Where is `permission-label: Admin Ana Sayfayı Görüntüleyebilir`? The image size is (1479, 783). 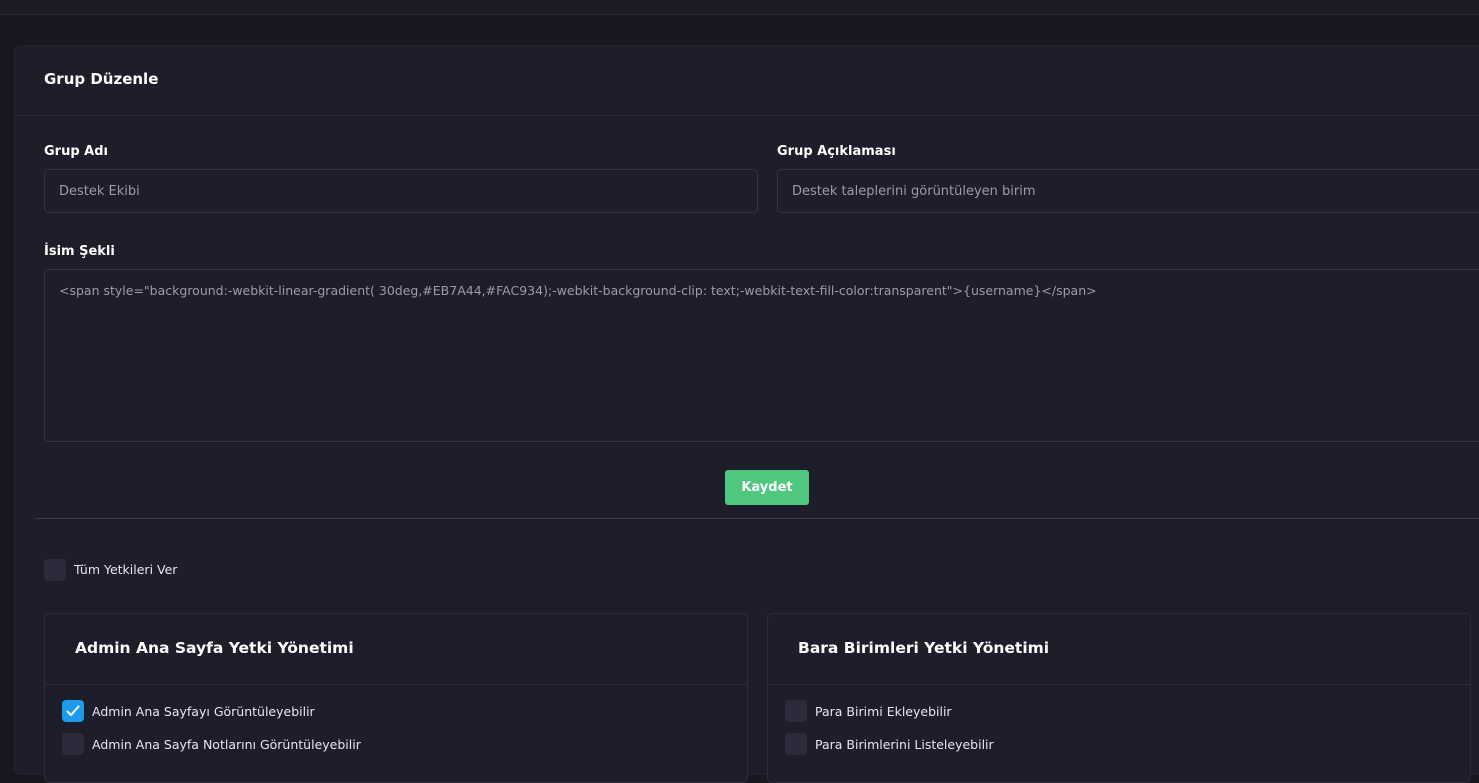 permission-label: Admin Ana Sayfayı Görüntüleyebilir is located at coordinates (203, 711).